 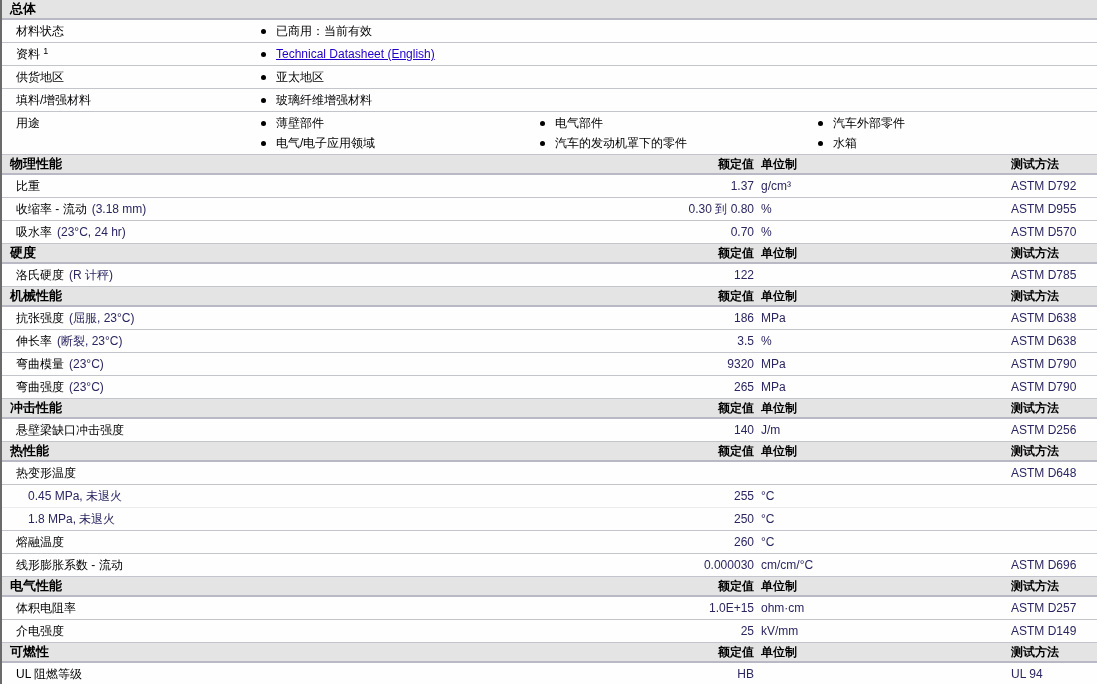 I want to click on datasheet-link: Technical Datasheet (English), so click(x=355, y=54).